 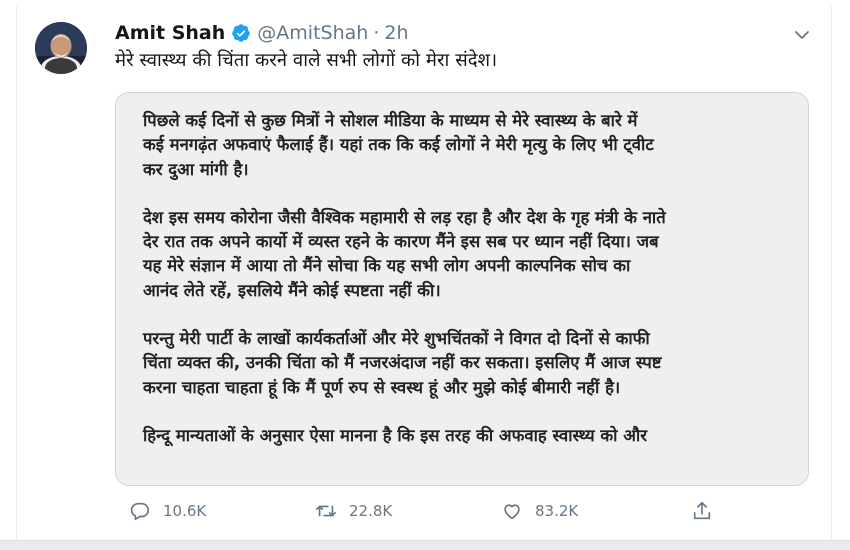 What do you see at coordinates (557, 511) in the screenshot?
I see `like-count: 83.2K` at bounding box center [557, 511].